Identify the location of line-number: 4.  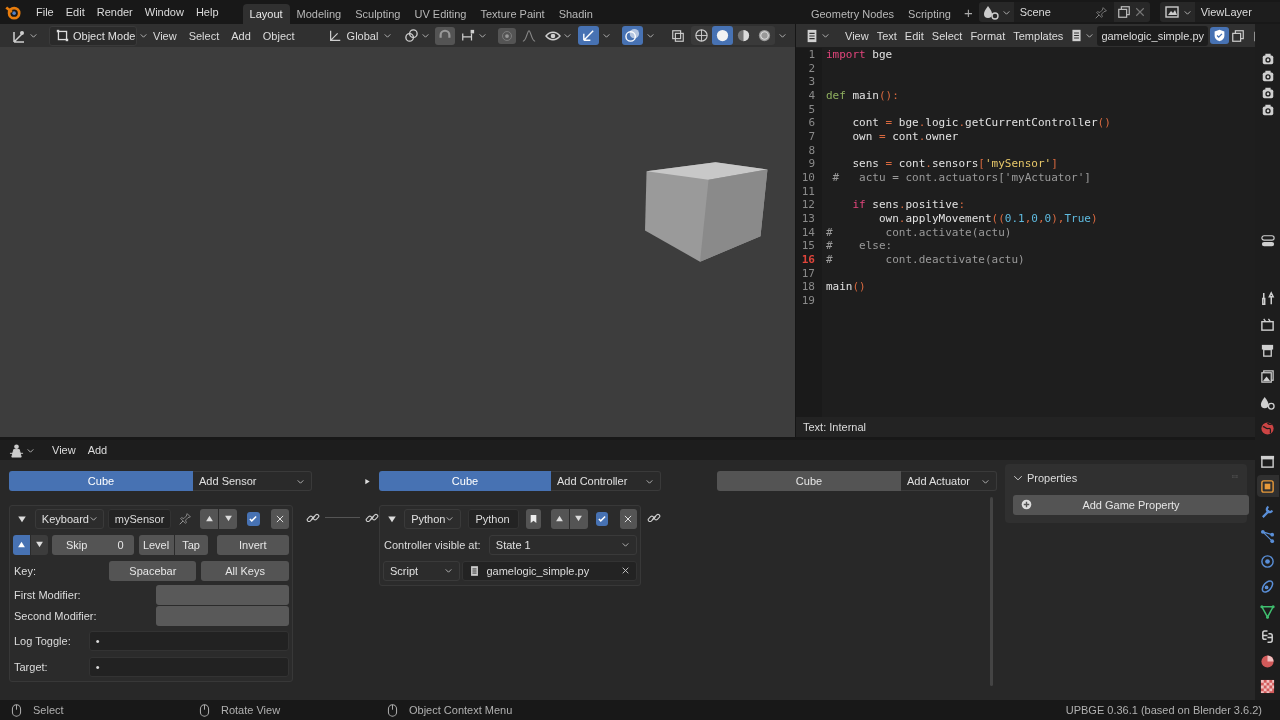
(811, 96).